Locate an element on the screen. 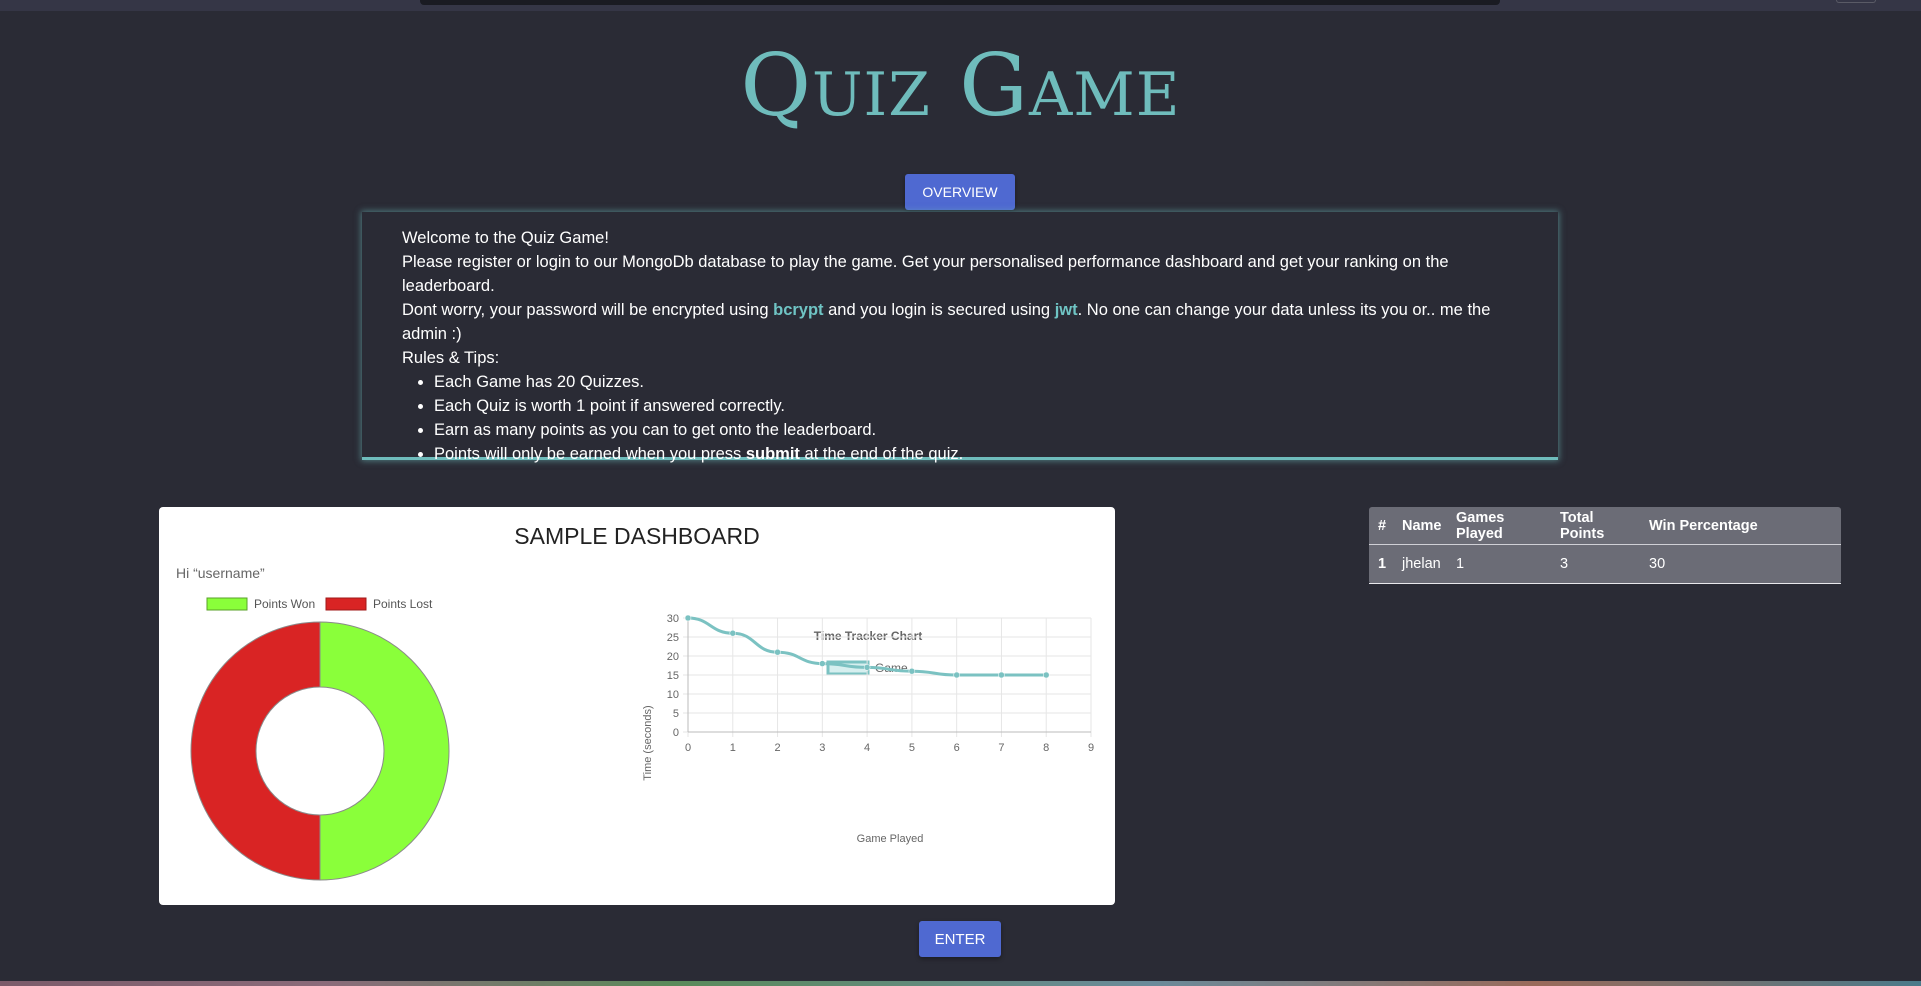 This screenshot has height=986, width=1921. bottom-taskbar-strip is located at coordinates (960, 983).